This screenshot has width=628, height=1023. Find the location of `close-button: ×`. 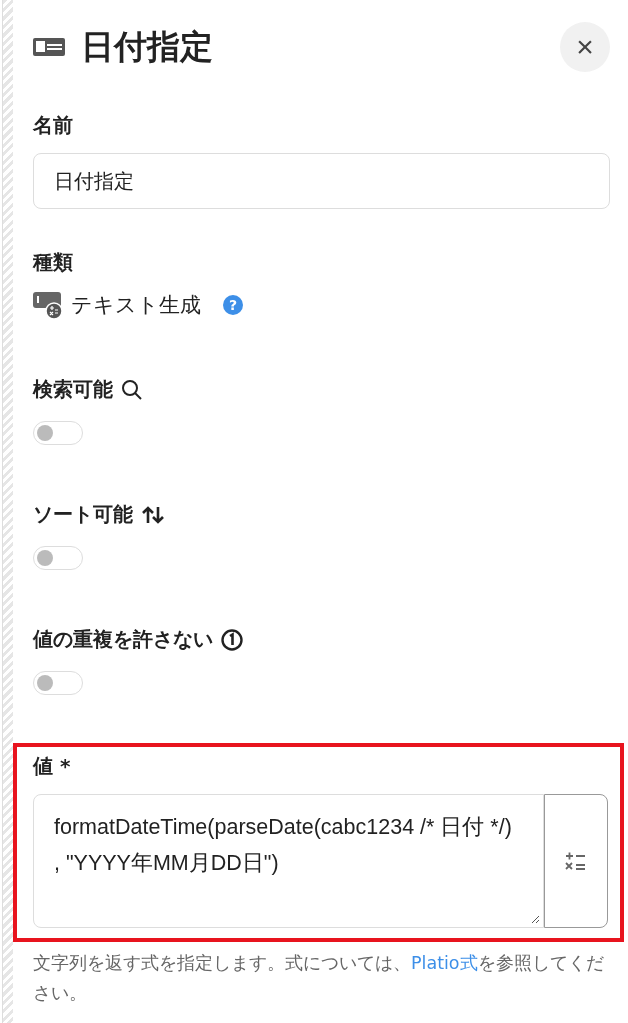

close-button: × is located at coordinates (585, 47).